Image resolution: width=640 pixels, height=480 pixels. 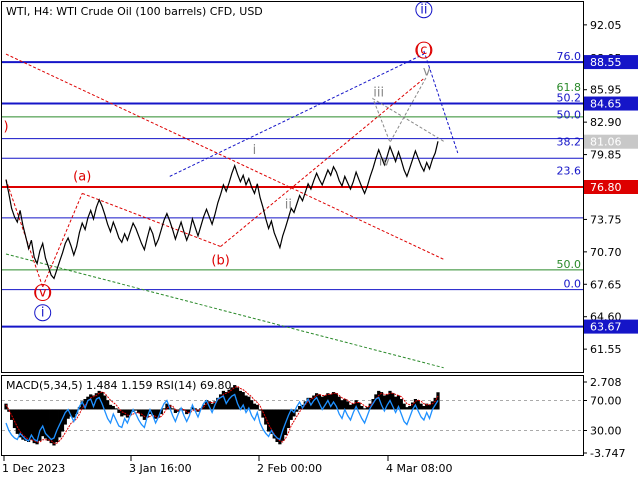 What do you see at coordinates (569, 142) in the screenshot?
I see `fib-label-4: 38.2` at bounding box center [569, 142].